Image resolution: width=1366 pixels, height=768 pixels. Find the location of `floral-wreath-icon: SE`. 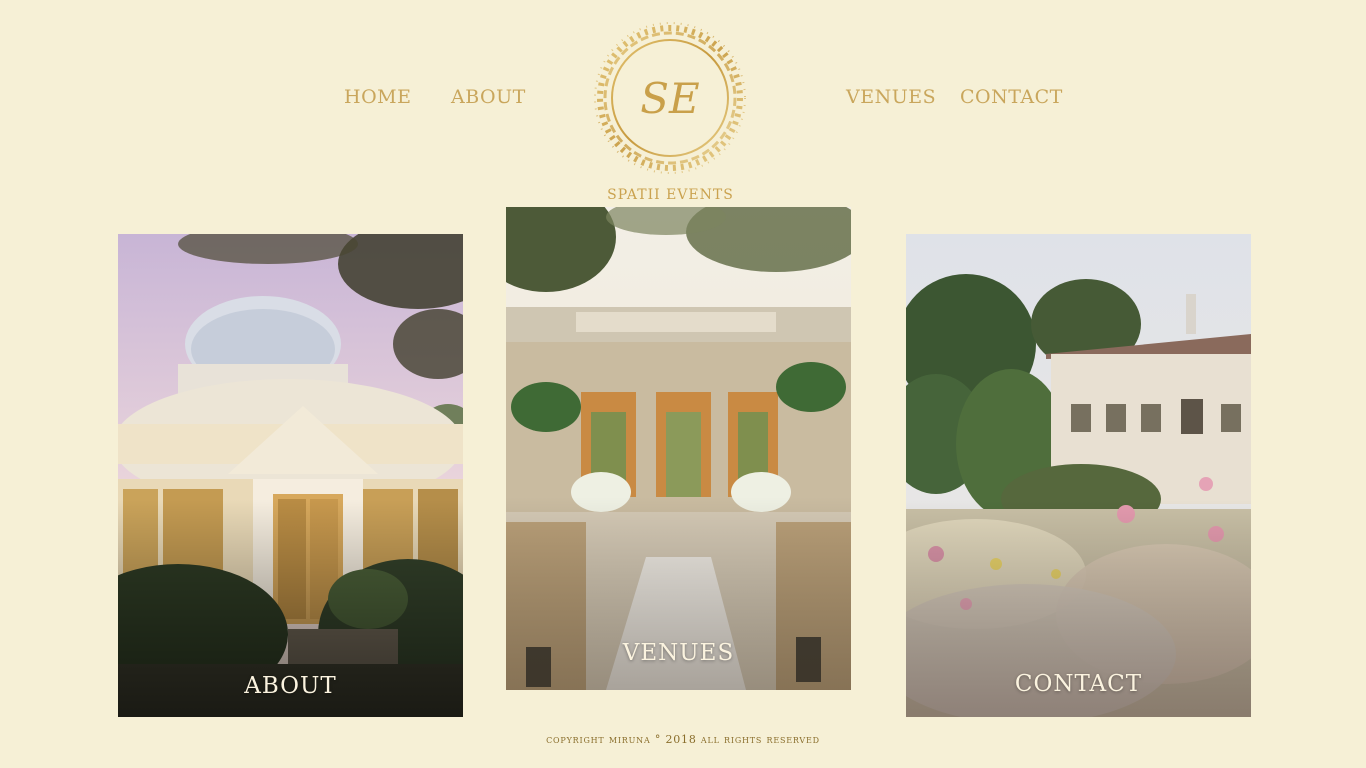

floral-wreath-icon: SE is located at coordinates (670, 98).